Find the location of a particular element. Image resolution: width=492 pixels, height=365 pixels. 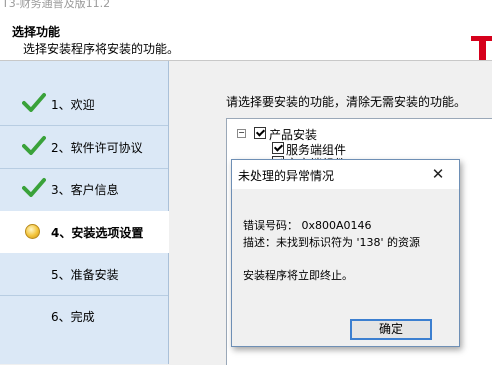

step-label: 2、软件许可协议 is located at coordinates (97, 148).